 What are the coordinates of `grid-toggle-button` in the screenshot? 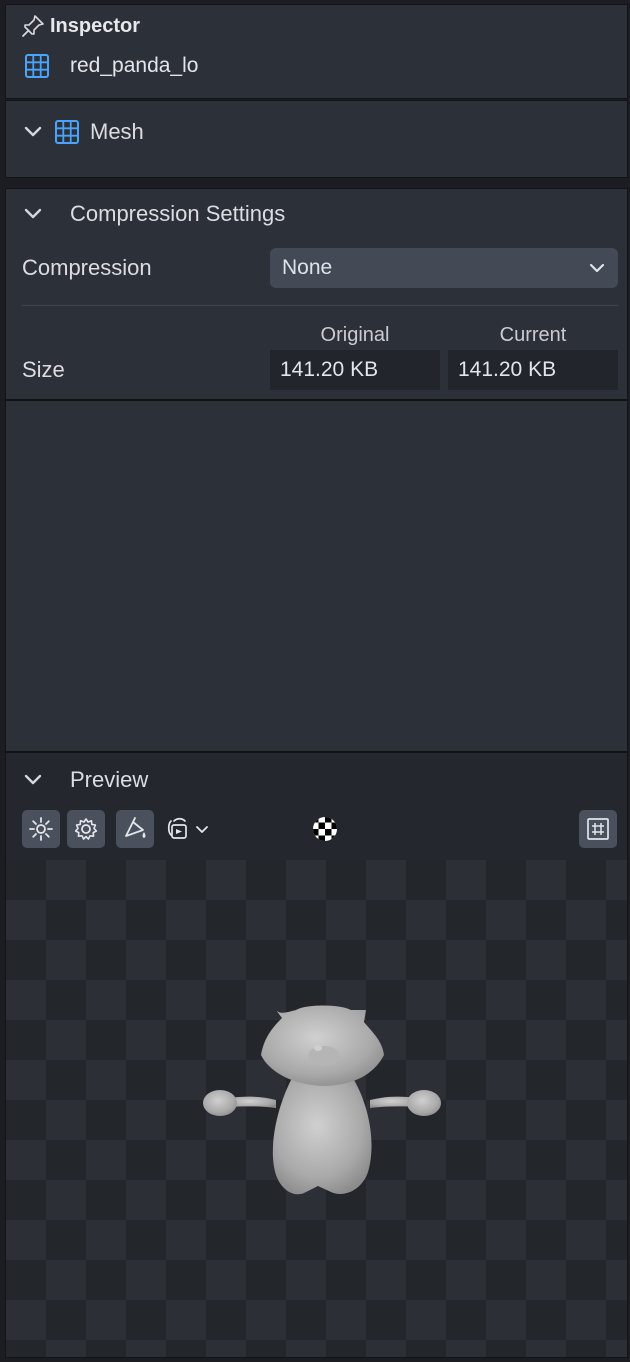 It's located at (598, 829).